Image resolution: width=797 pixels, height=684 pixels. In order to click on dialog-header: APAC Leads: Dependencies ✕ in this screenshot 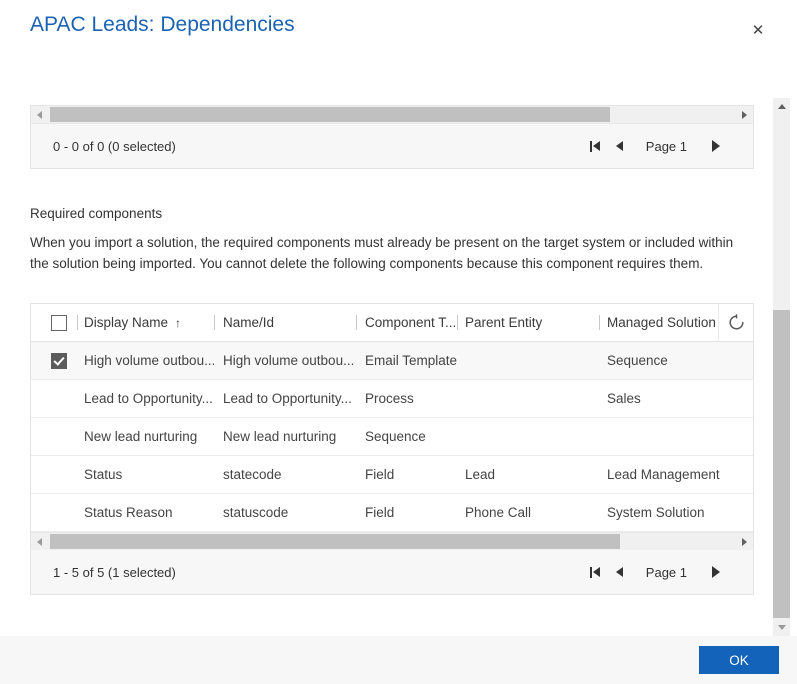, I will do `click(398, 45)`.